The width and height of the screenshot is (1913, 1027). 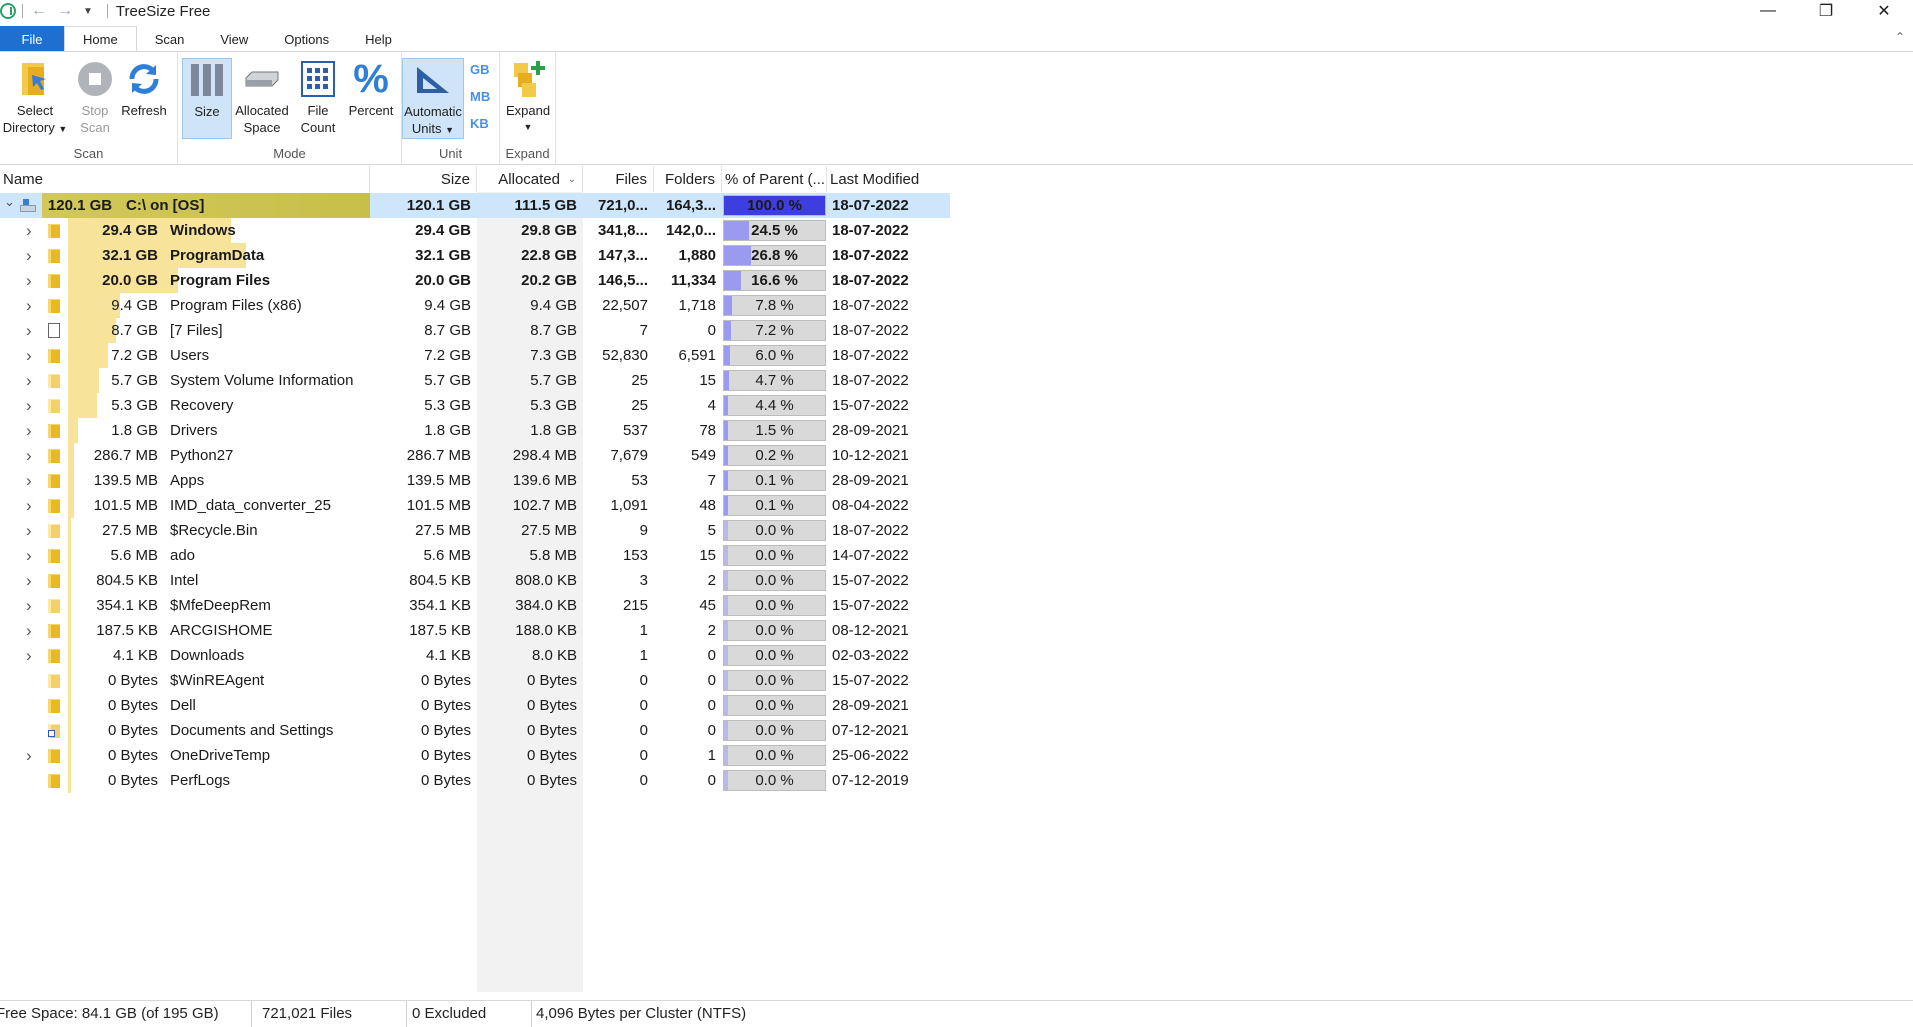 I want to click on last-modified-cell: 02-03-2022, so click(x=870, y=655).